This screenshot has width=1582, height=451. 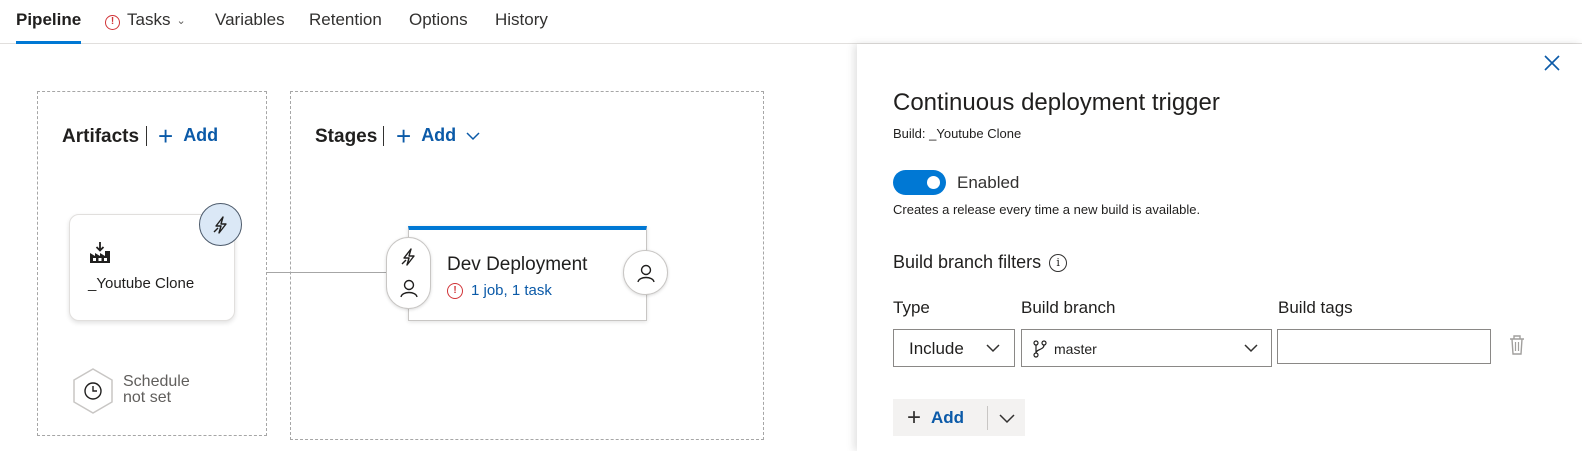 I want to click on schedule-button, so click(x=93, y=391).